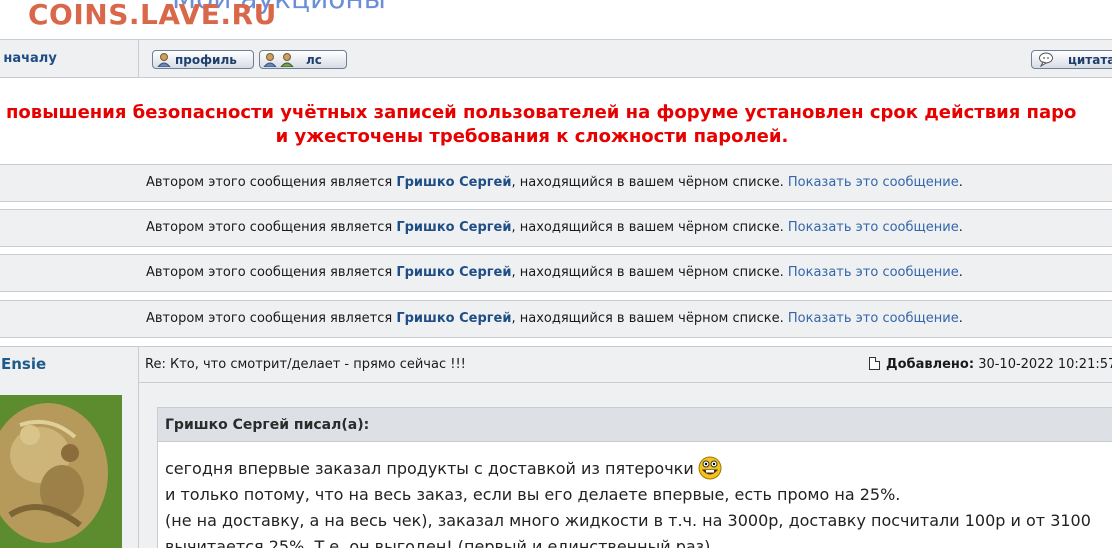  I want to click on profile-button-label: профиль, so click(206, 59).